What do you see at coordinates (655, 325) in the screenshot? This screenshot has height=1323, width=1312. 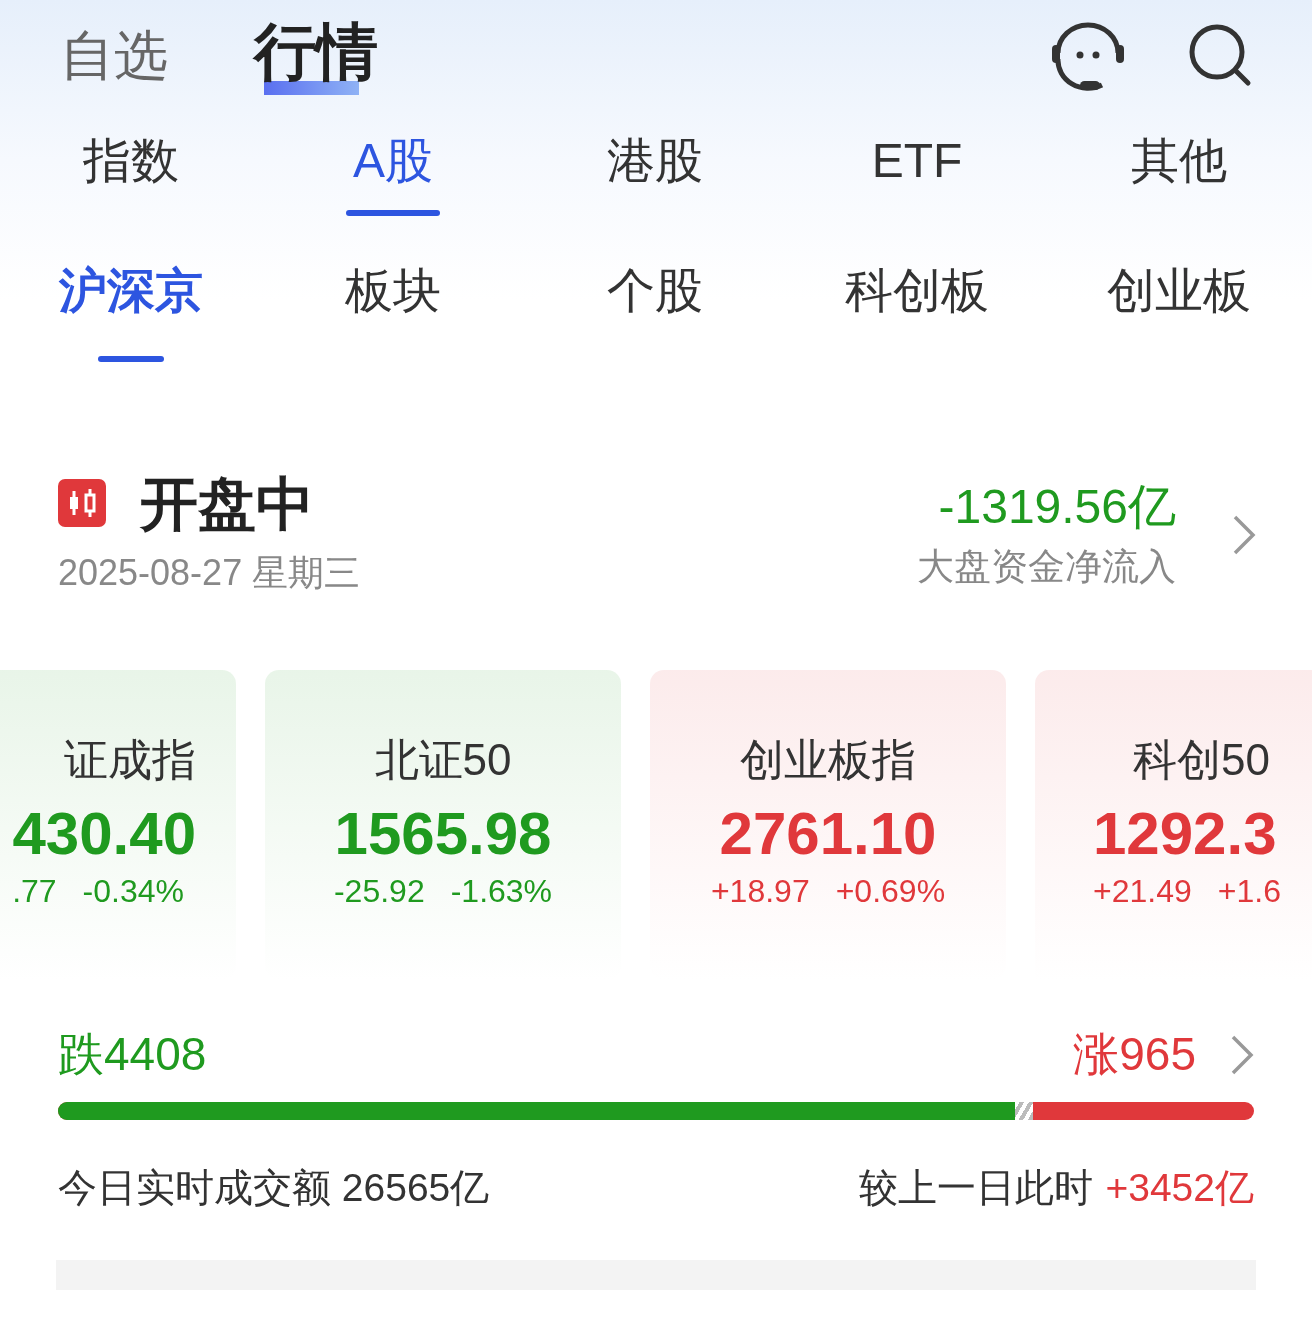 I see `tab: 个股` at bounding box center [655, 325].